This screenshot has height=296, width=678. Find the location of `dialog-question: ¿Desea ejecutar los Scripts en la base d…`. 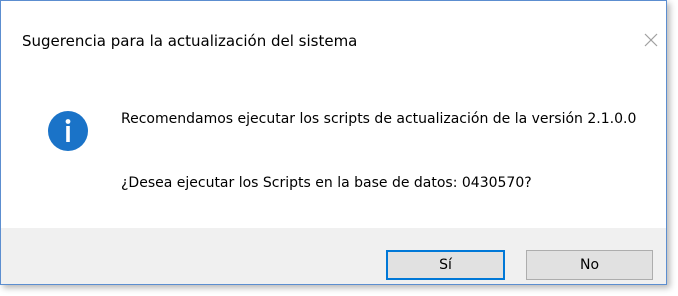

dialog-question: ¿Desea ejecutar los Scripts en la base d… is located at coordinates (326, 183).